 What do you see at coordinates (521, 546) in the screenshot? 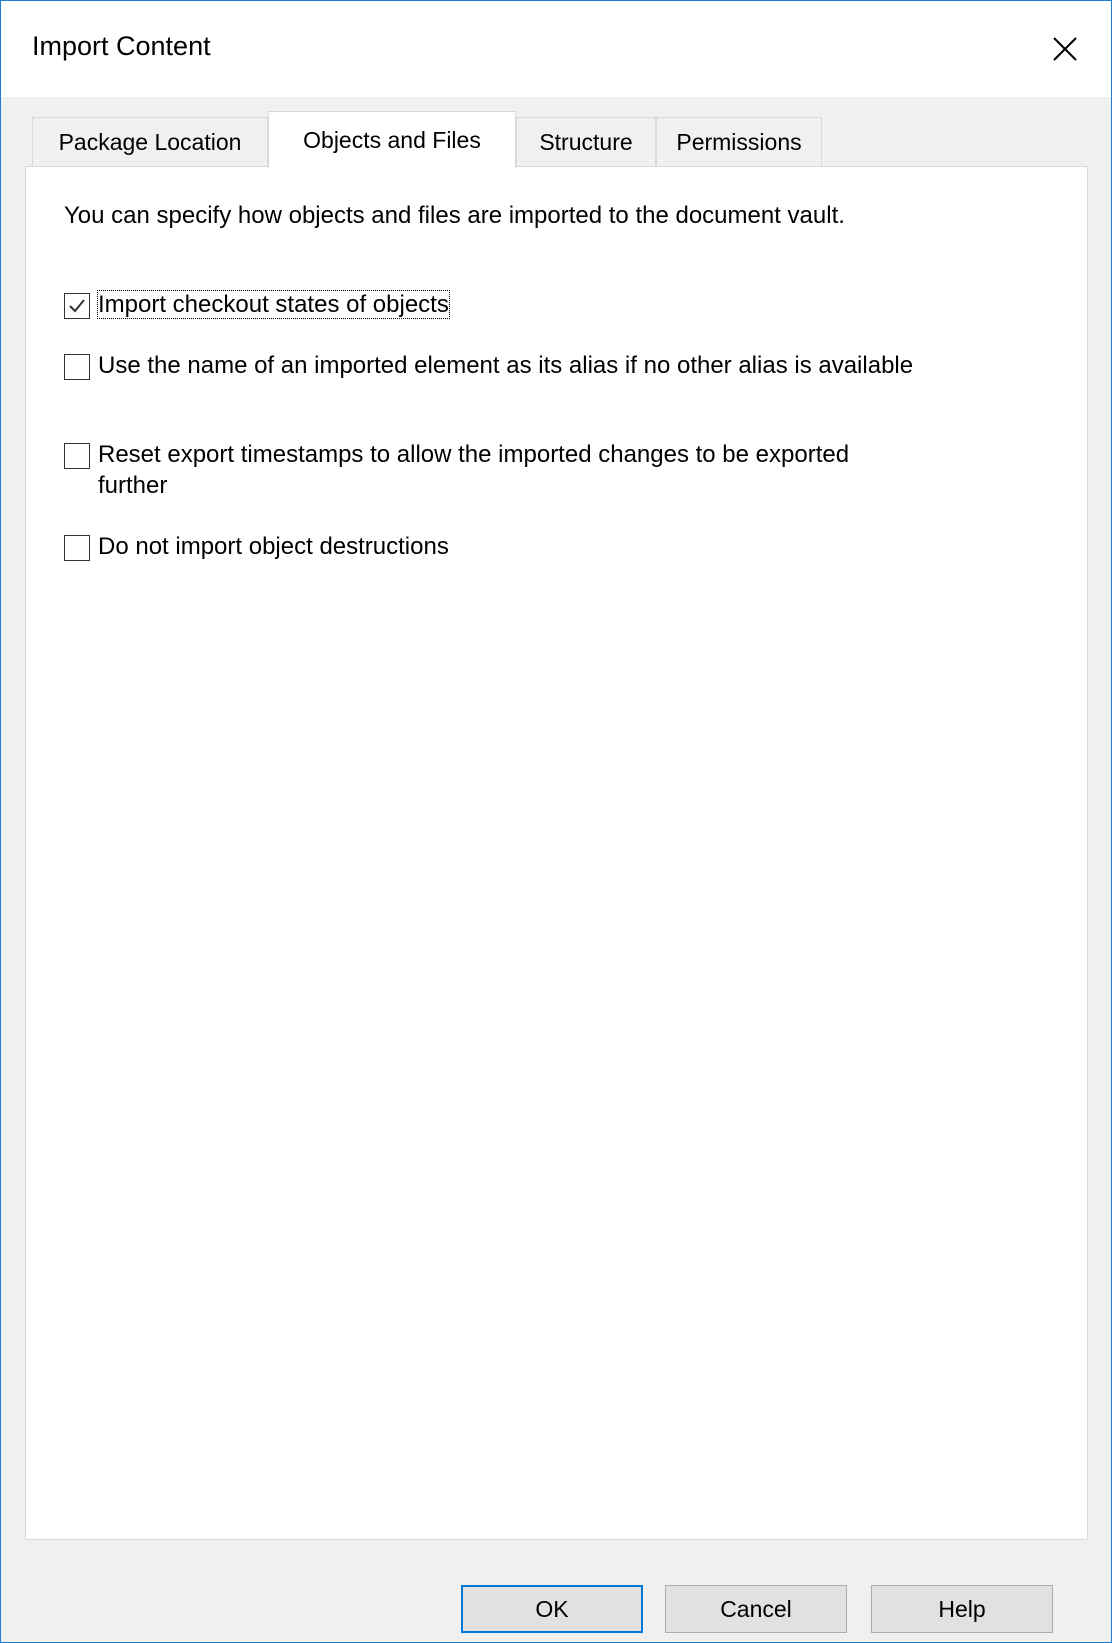
I see `option-do-not-import-destructions: Do not import object destructions` at bounding box center [521, 546].